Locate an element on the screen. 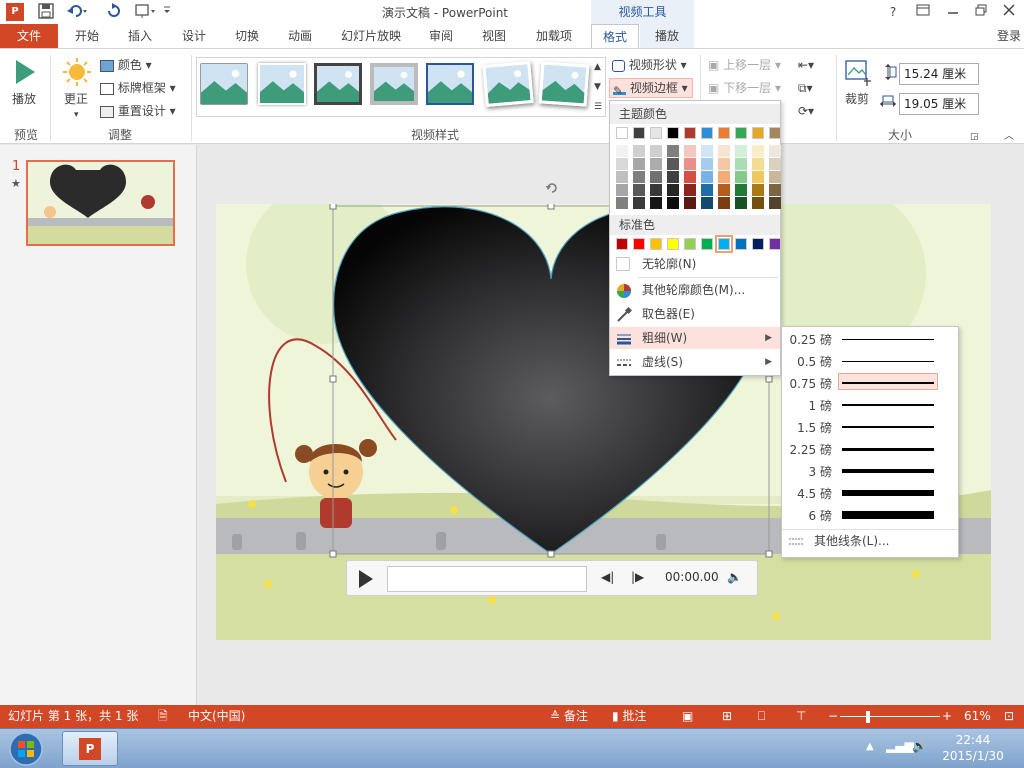 This screenshot has width=1024, height=768. reading-view-icon: ⎕ is located at coordinates (761, 716).